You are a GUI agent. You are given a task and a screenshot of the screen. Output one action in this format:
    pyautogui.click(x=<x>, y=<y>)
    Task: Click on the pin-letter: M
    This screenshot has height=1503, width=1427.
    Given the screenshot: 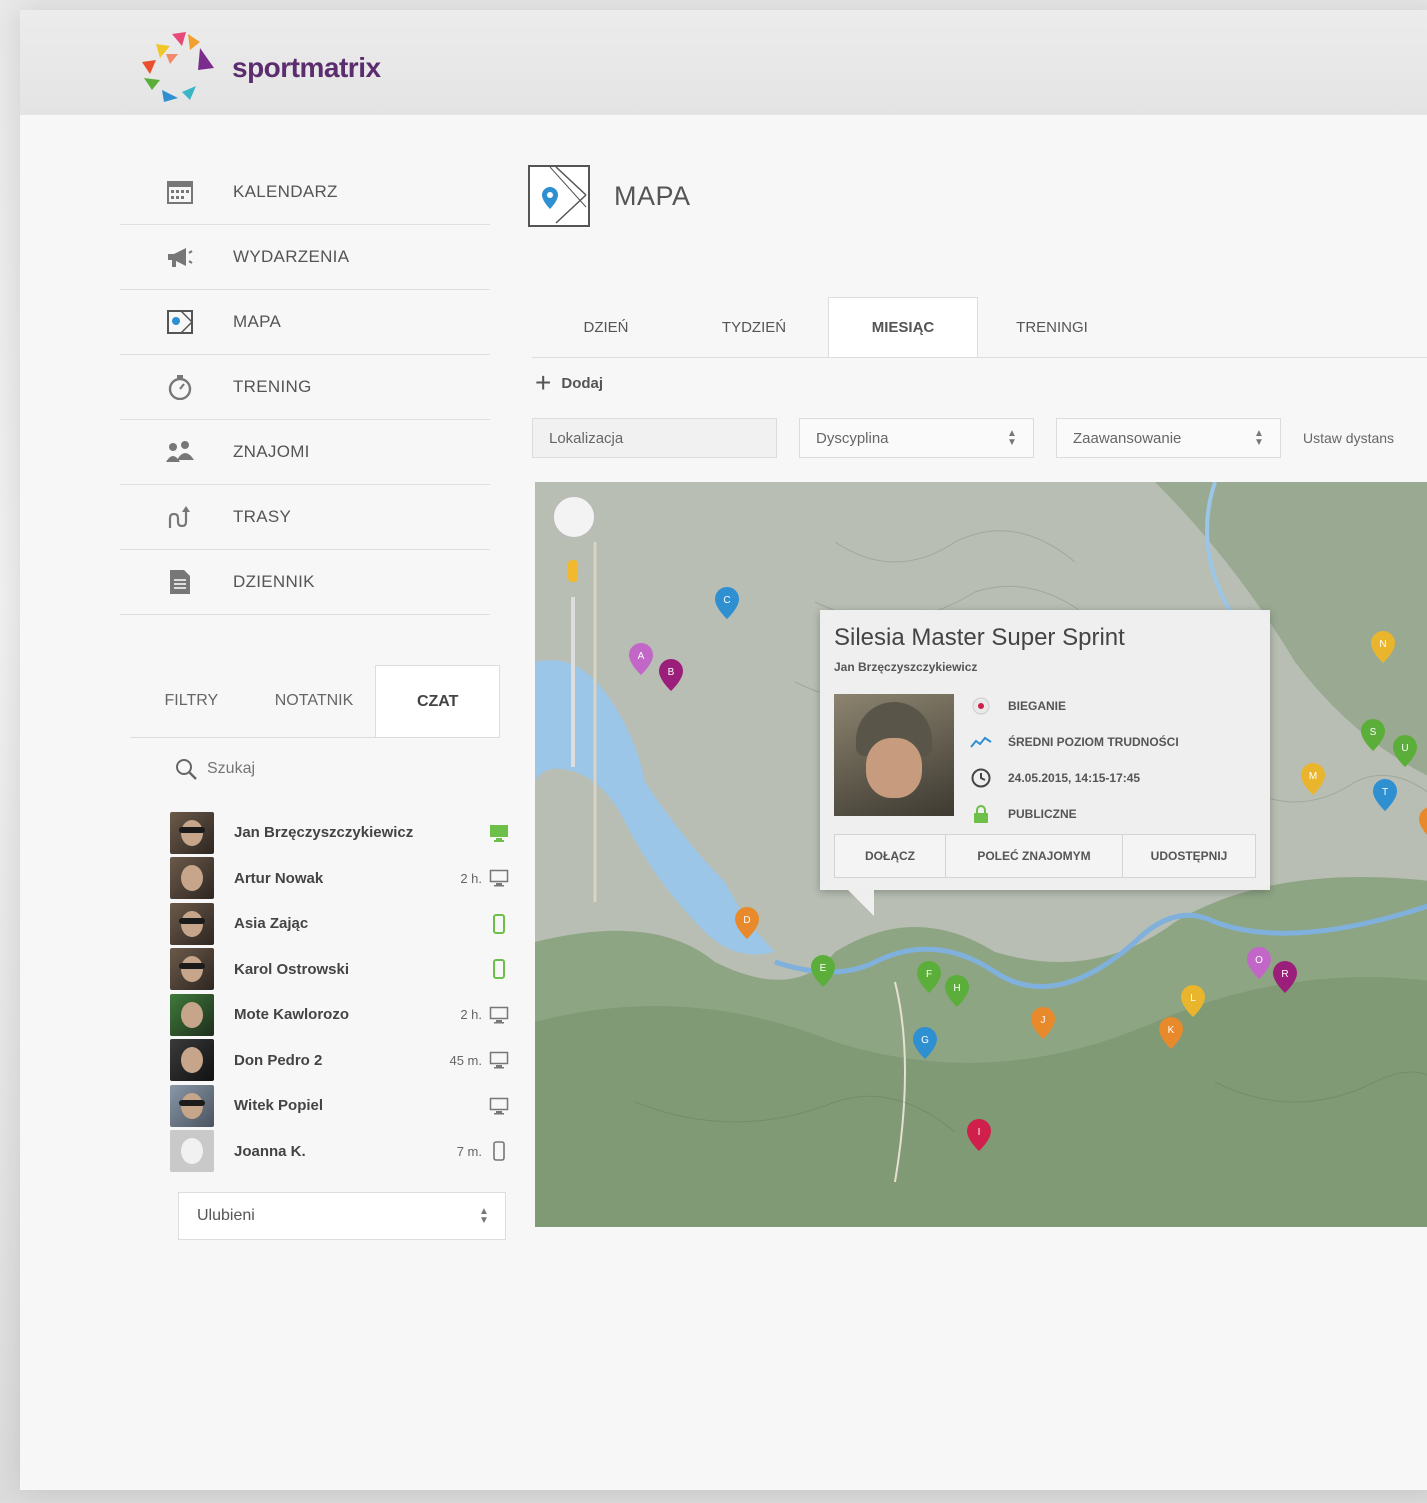 What is the action you would take?
    pyautogui.click(x=1313, y=776)
    